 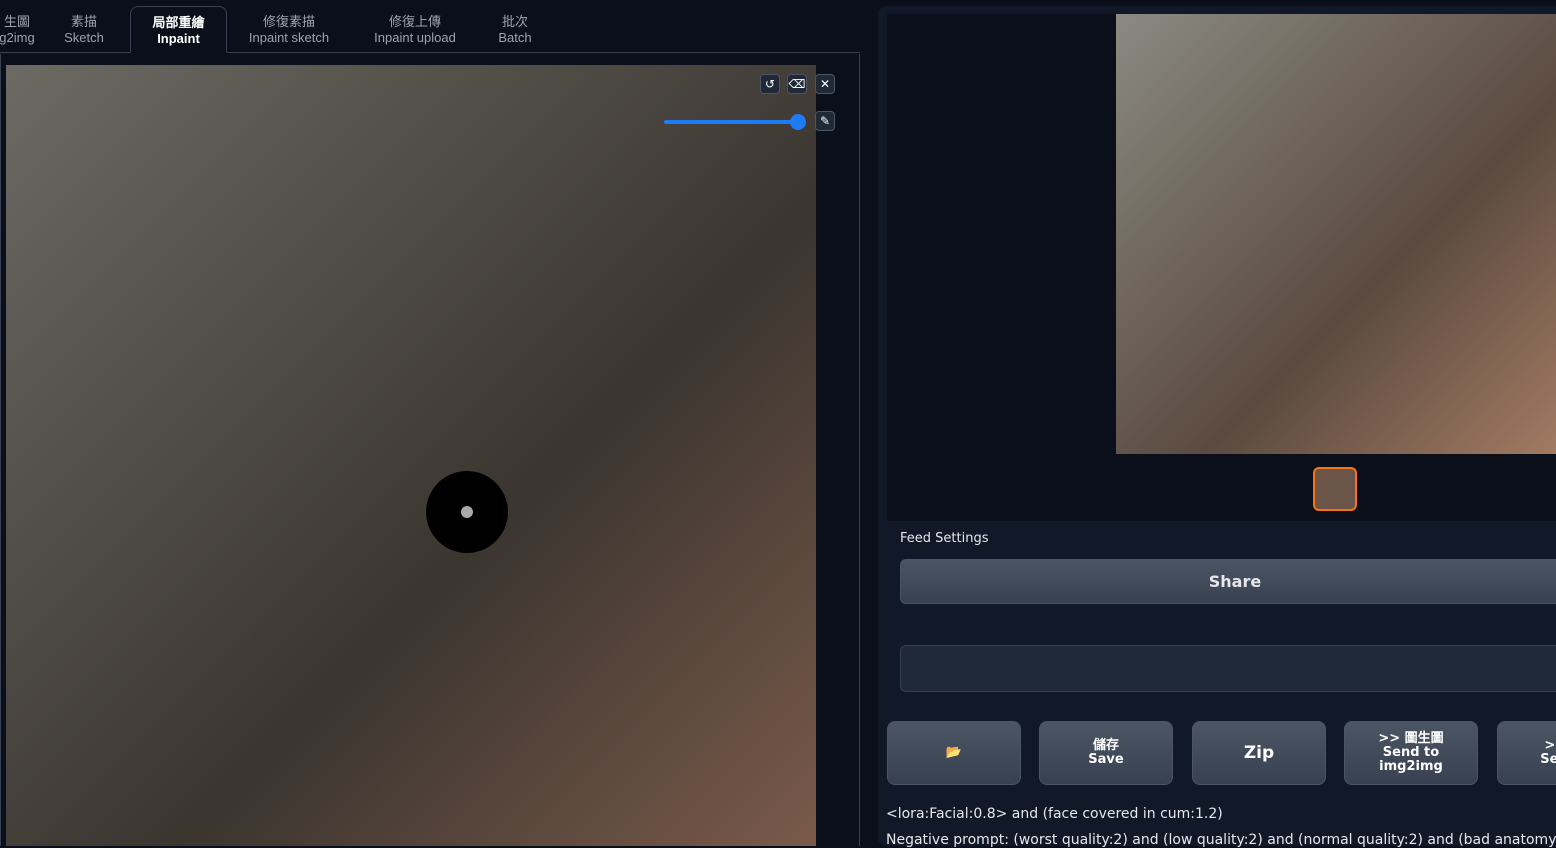 I want to click on save-label-zh: 儲存, so click(x=1105, y=745).